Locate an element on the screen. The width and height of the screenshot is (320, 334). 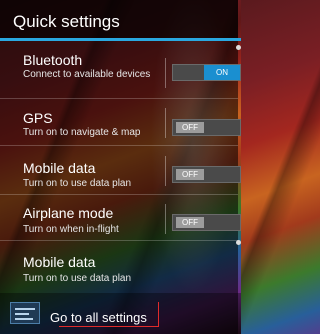
setting-row-airplane-mode: Airplane mode Turn on when in-flight OFF is located at coordinates (120, 218).